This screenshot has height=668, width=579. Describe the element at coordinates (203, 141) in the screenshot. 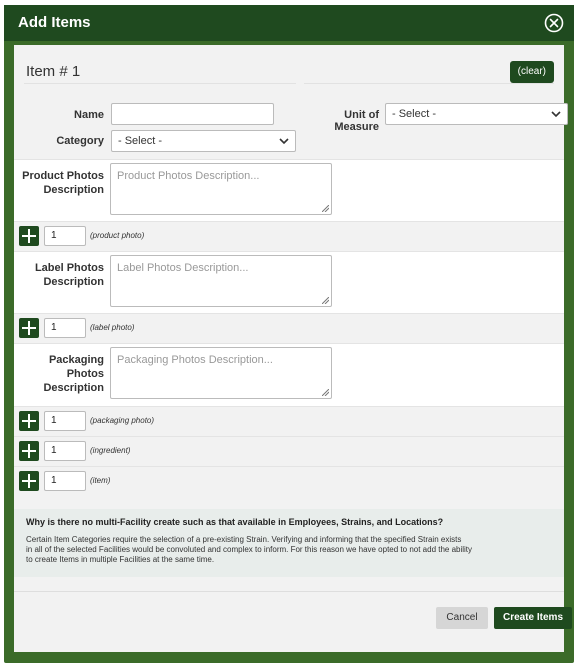

I see `category-select: - Select -` at that location.